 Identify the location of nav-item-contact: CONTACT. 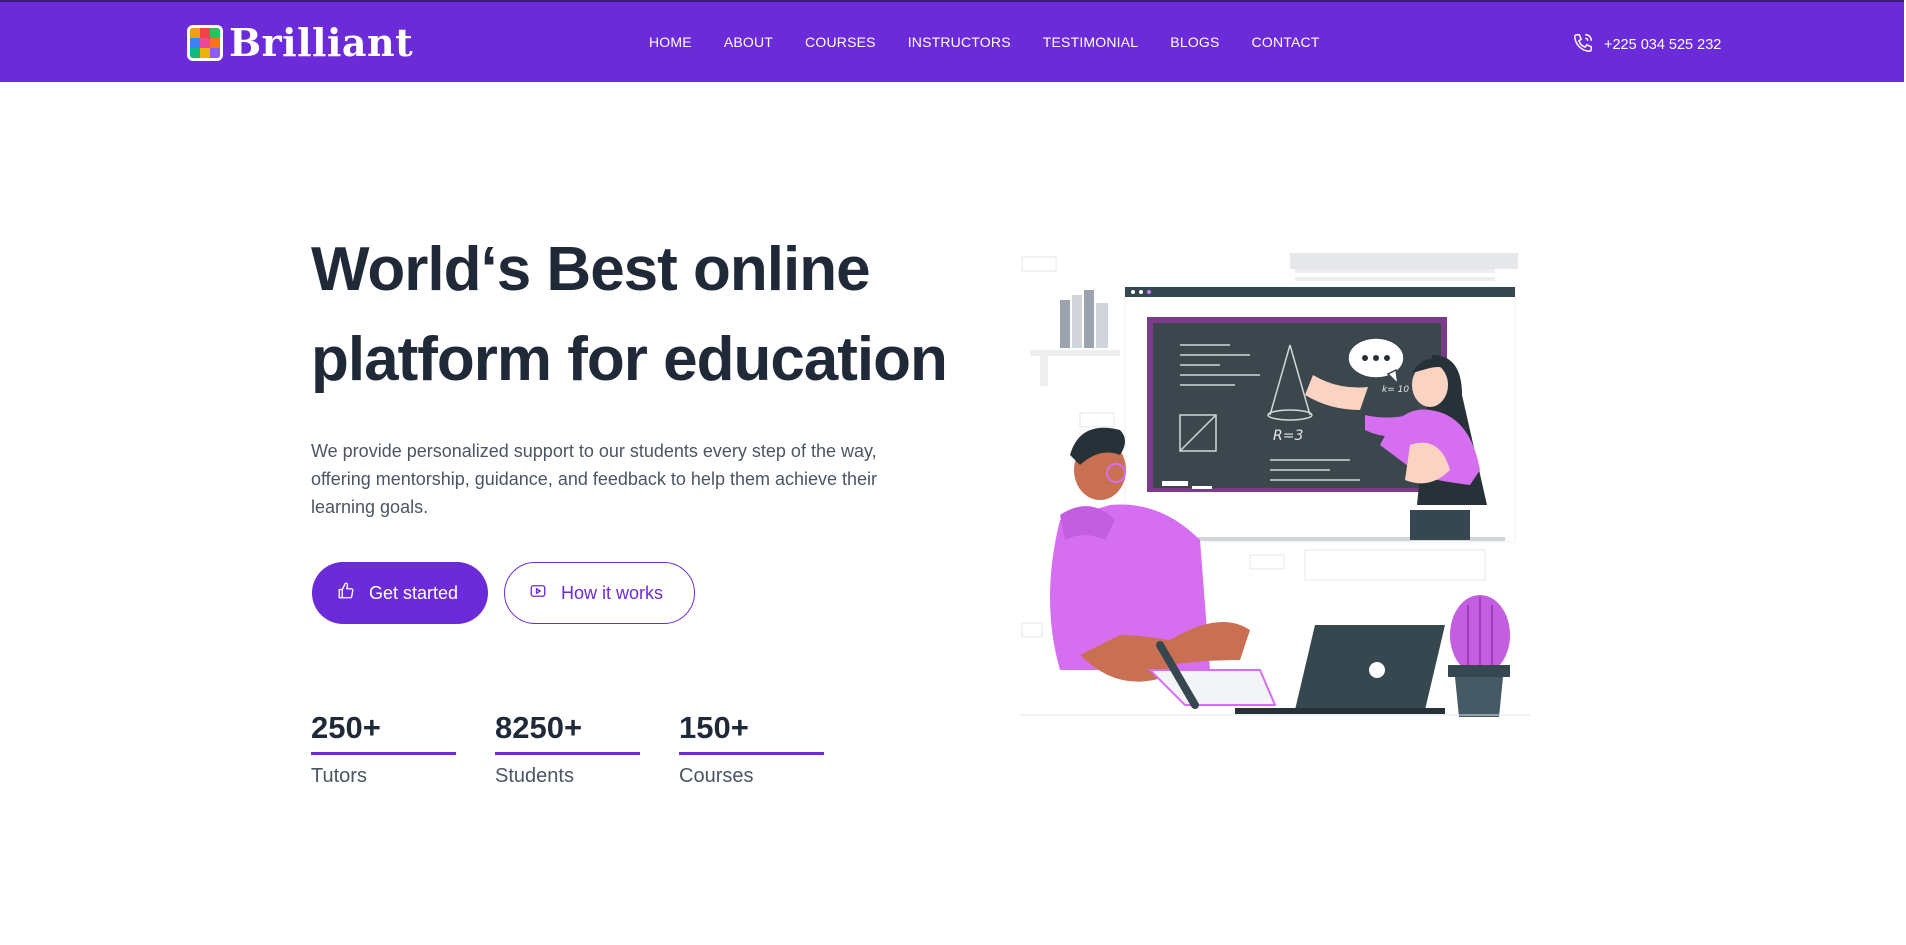
(1286, 42).